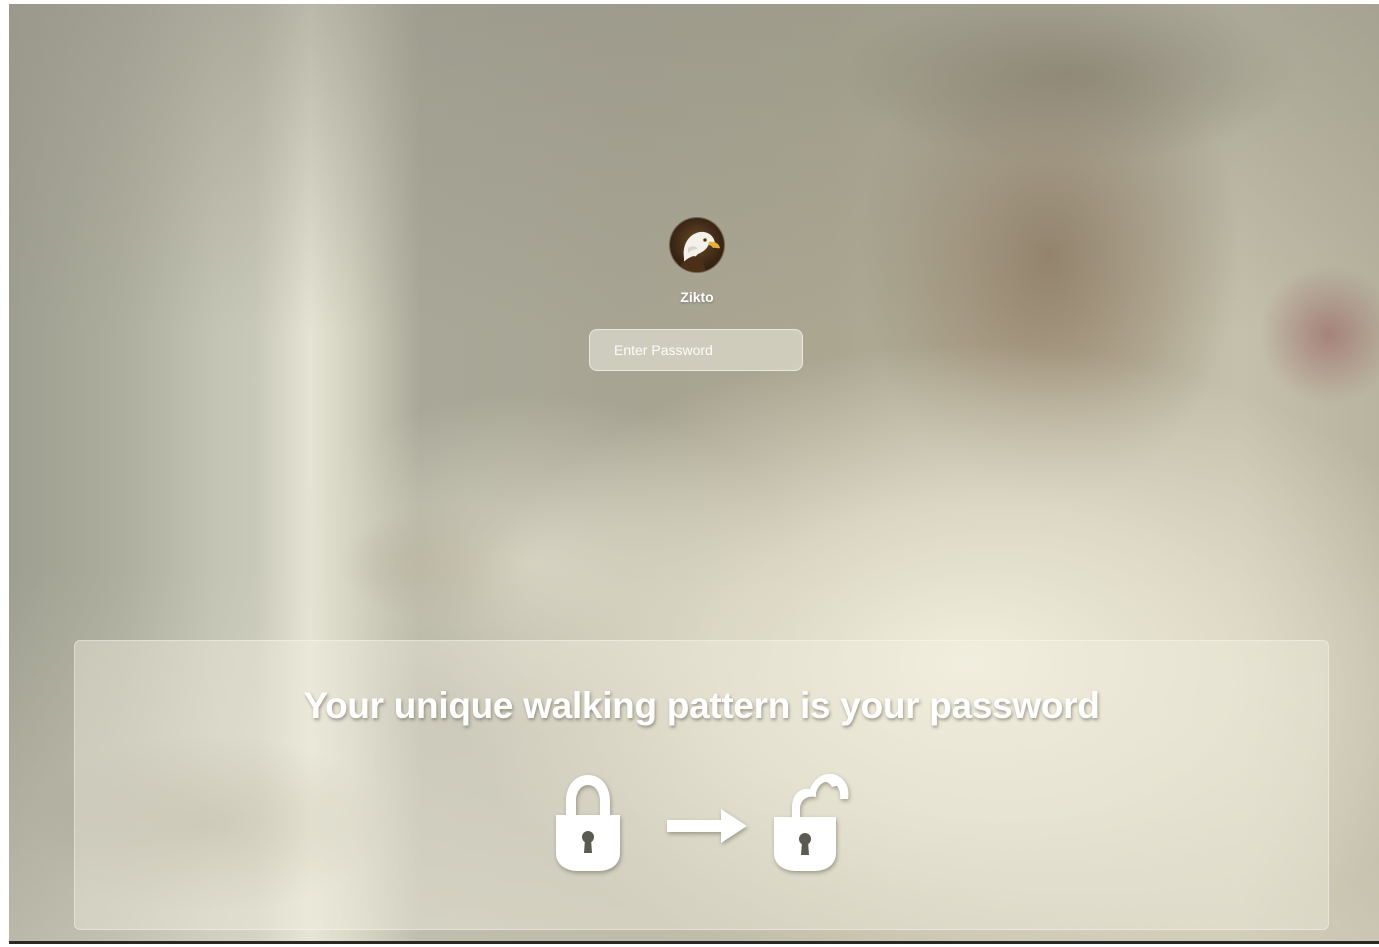 The width and height of the screenshot is (1379, 947). I want to click on user-avatar, so click(697, 245).